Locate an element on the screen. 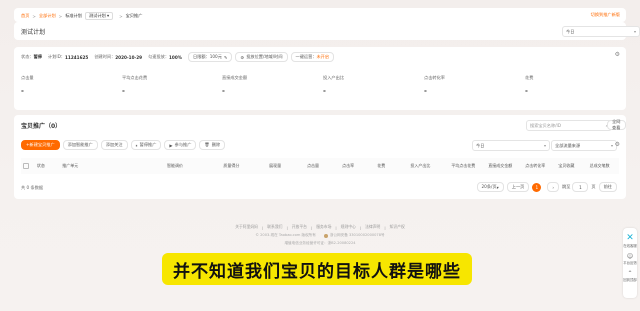  next-page-button: › is located at coordinates (553, 187).